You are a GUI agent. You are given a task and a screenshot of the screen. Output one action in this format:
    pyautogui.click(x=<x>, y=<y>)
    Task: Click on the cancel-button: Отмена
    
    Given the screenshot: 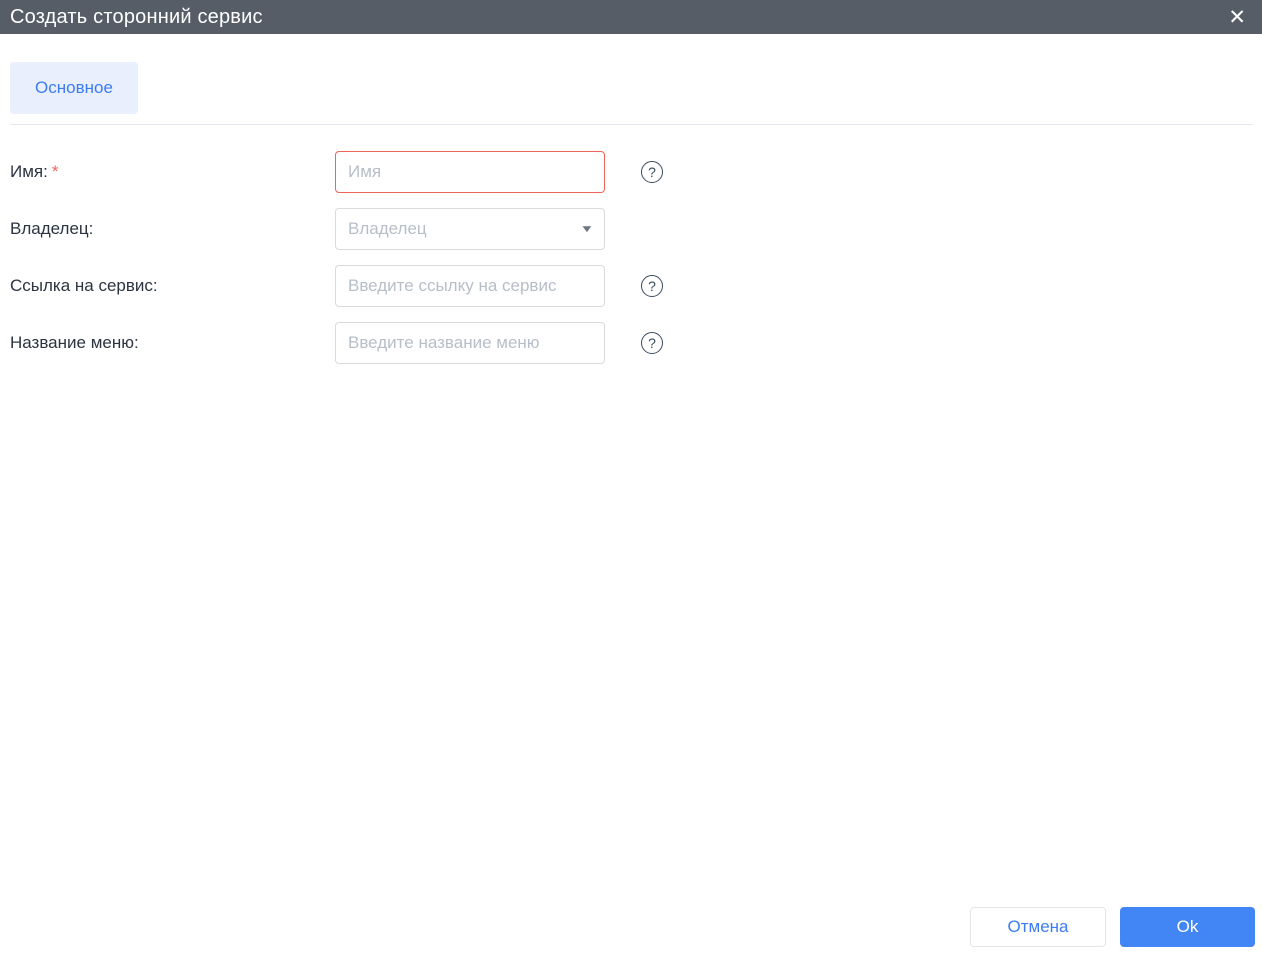 What is the action you would take?
    pyautogui.click(x=1038, y=927)
    